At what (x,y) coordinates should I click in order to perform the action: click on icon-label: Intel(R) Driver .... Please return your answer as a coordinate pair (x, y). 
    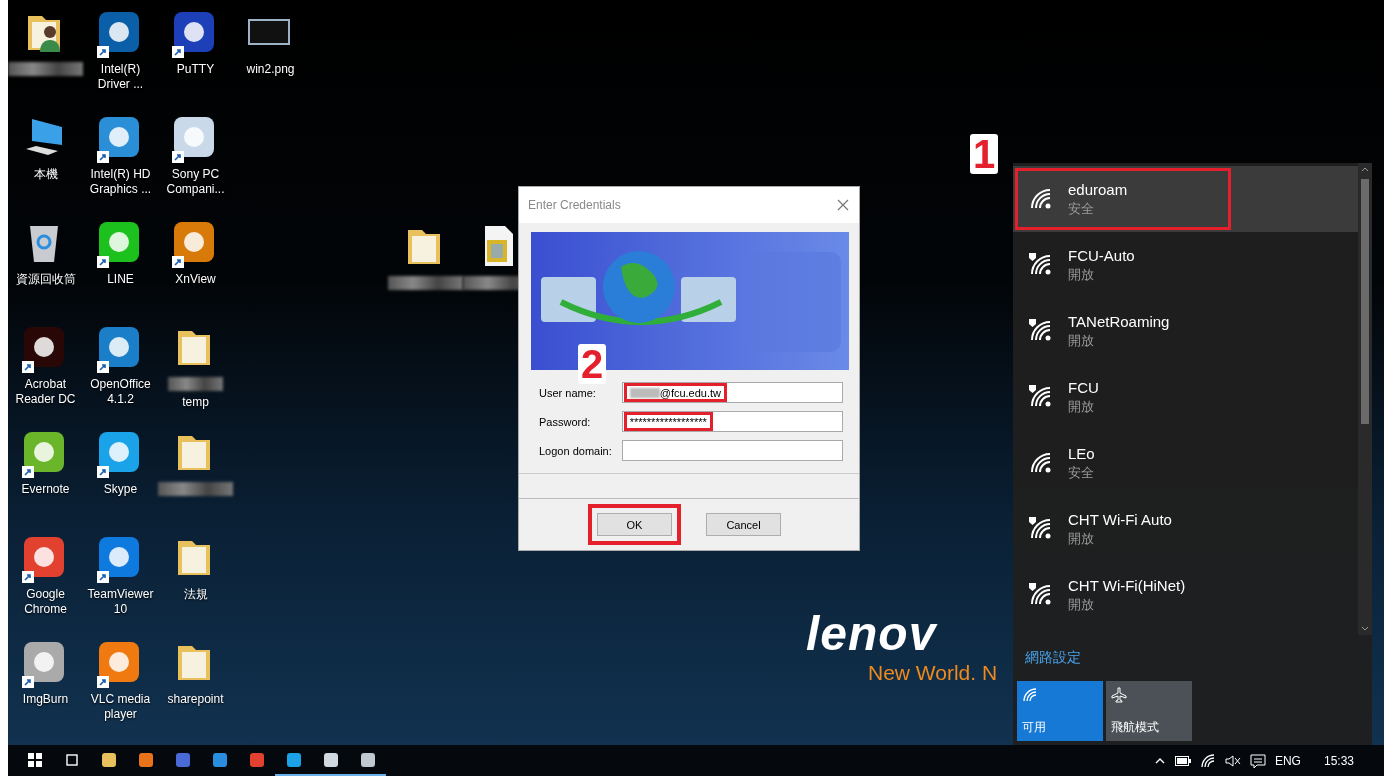
    Looking at the image, I should click on (120, 77).